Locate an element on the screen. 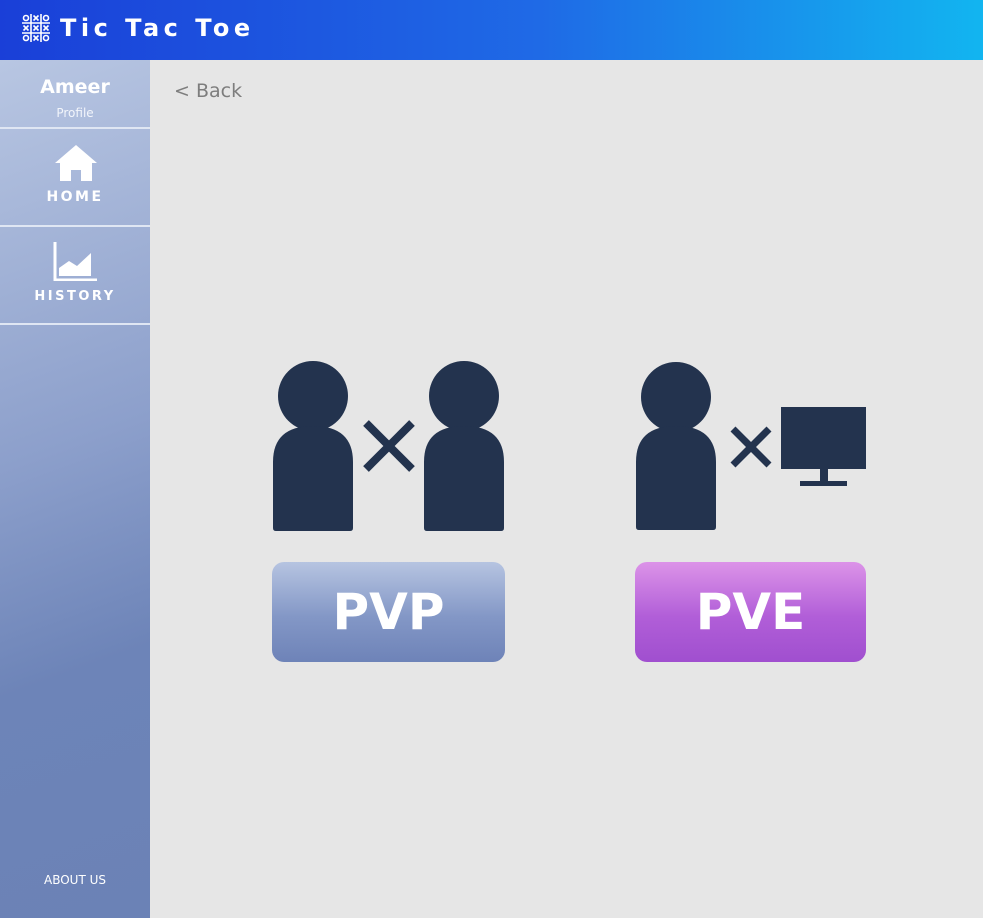 Image resolution: width=983 pixels, height=918 pixels. pve-button: PVE is located at coordinates (750, 612).